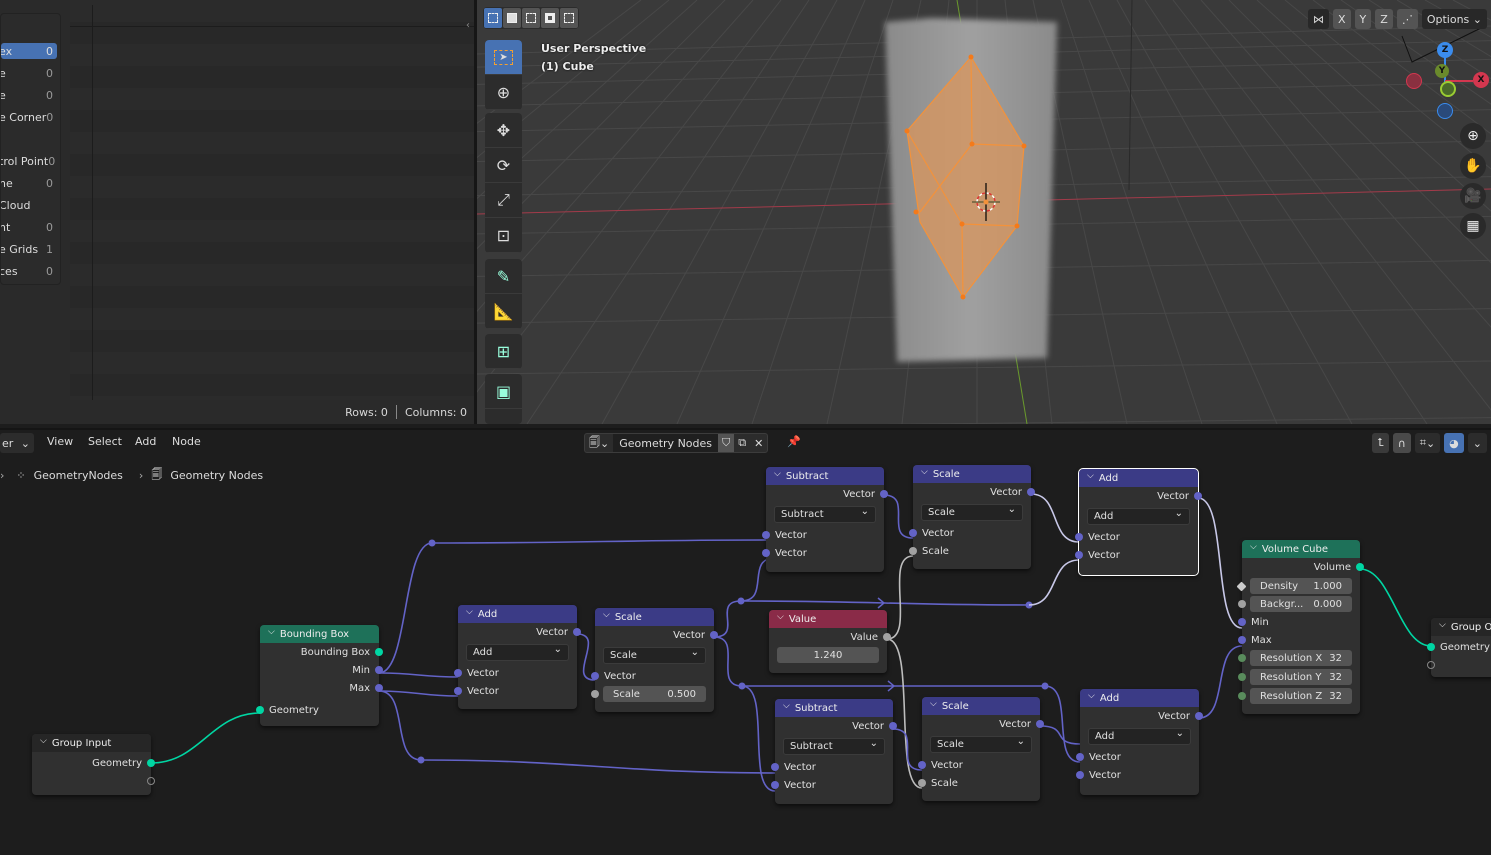 This screenshot has width=1491, height=855. Describe the element at coordinates (1445, 111) in the screenshot. I see `gizmo-neg-z-axis` at that location.